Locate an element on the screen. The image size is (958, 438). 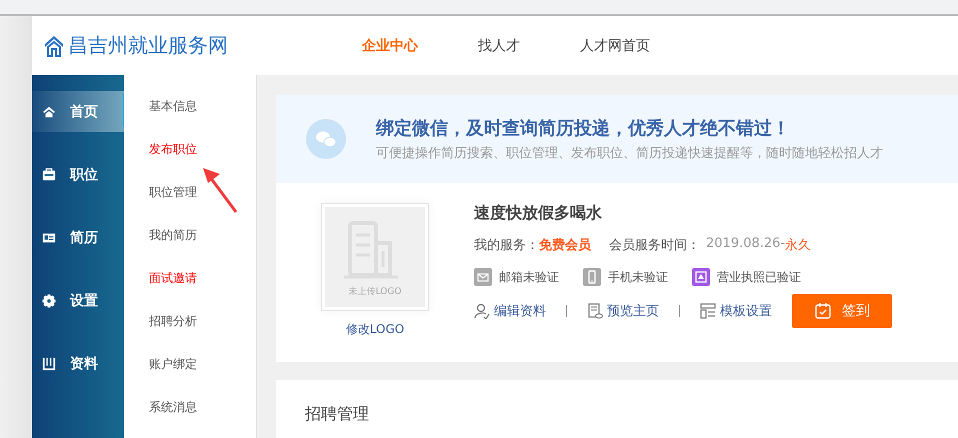
submenu-link: 系统消息 is located at coordinates (160, 407).